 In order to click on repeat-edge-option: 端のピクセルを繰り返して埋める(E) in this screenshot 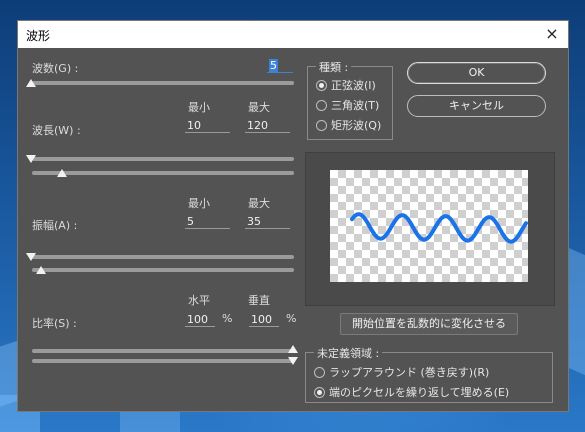, I will do `click(411, 392)`.